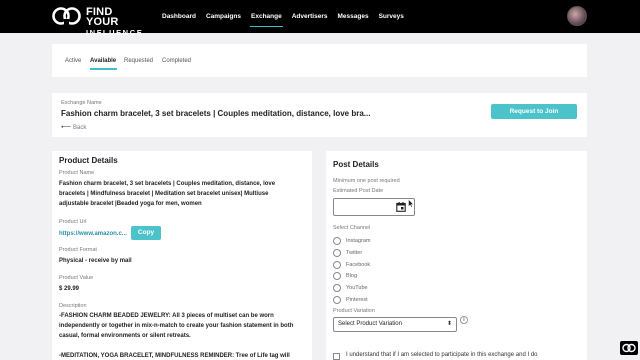  What do you see at coordinates (358, 265) in the screenshot?
I see `channel-label-facebook: Facebook` at bounding box center [358, 265].